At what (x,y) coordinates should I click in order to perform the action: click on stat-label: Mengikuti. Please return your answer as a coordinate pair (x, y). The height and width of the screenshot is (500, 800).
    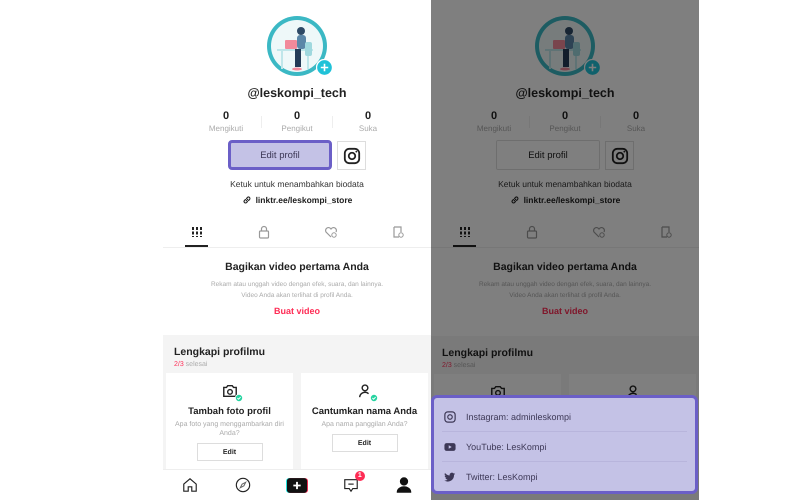
    Looking at the image, I should click on (226, 128).